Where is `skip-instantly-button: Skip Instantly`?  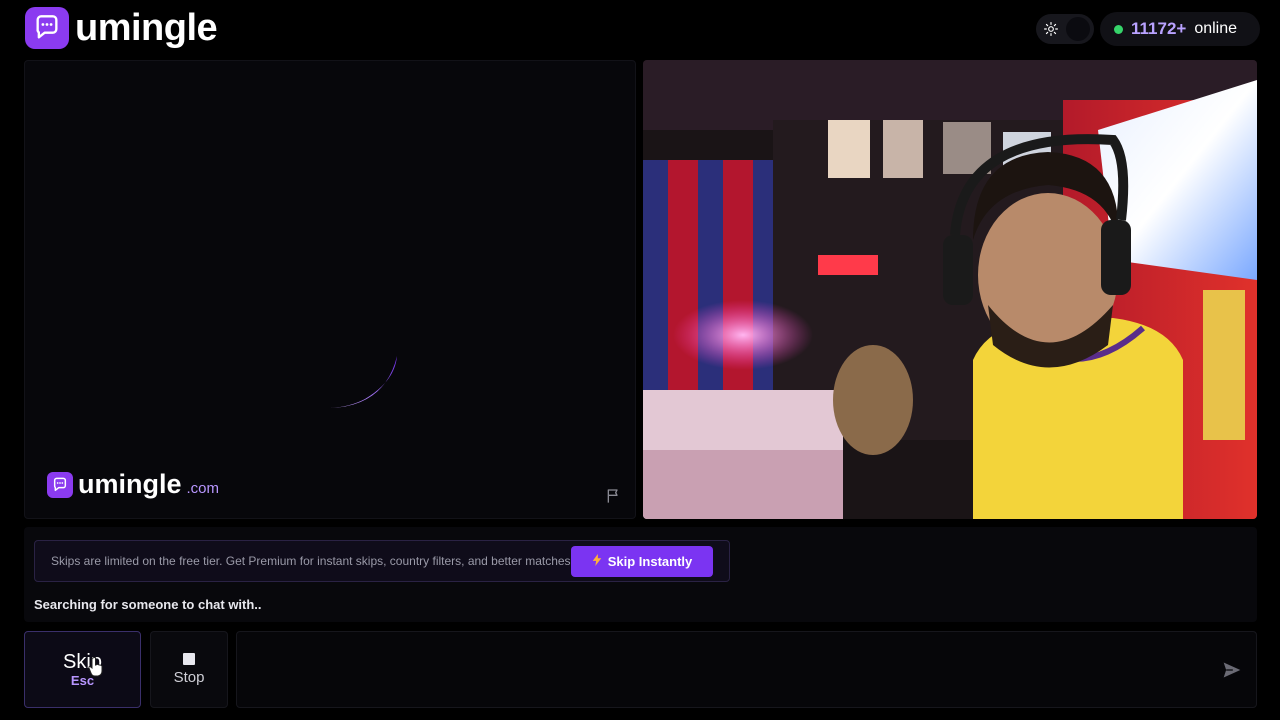
skip-instantly-button: Skip Instantly is located at coordinates (642, 561).